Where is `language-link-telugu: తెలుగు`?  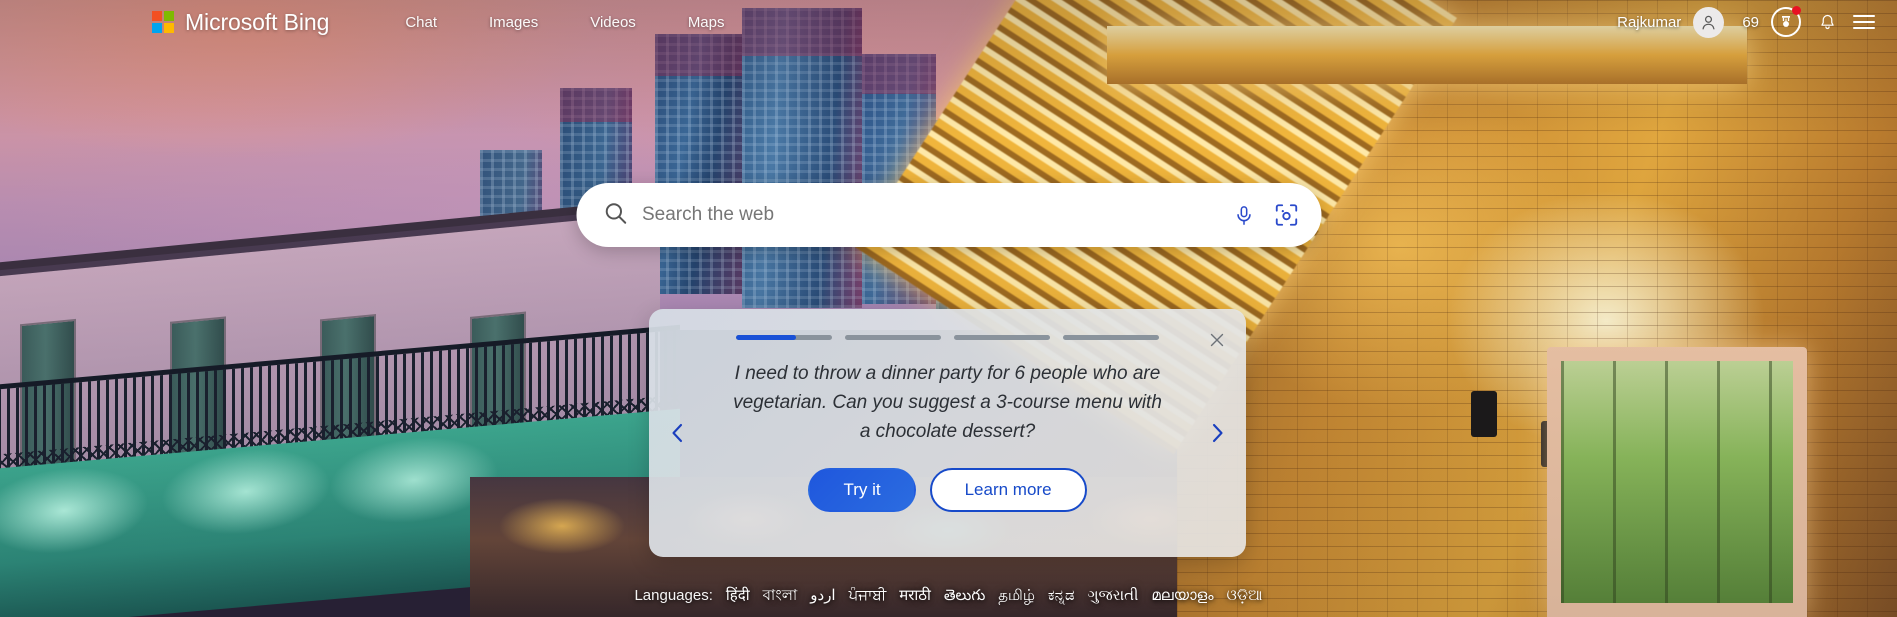 language-link-telugu: తెలుగు is located at coordinates (964, 597).